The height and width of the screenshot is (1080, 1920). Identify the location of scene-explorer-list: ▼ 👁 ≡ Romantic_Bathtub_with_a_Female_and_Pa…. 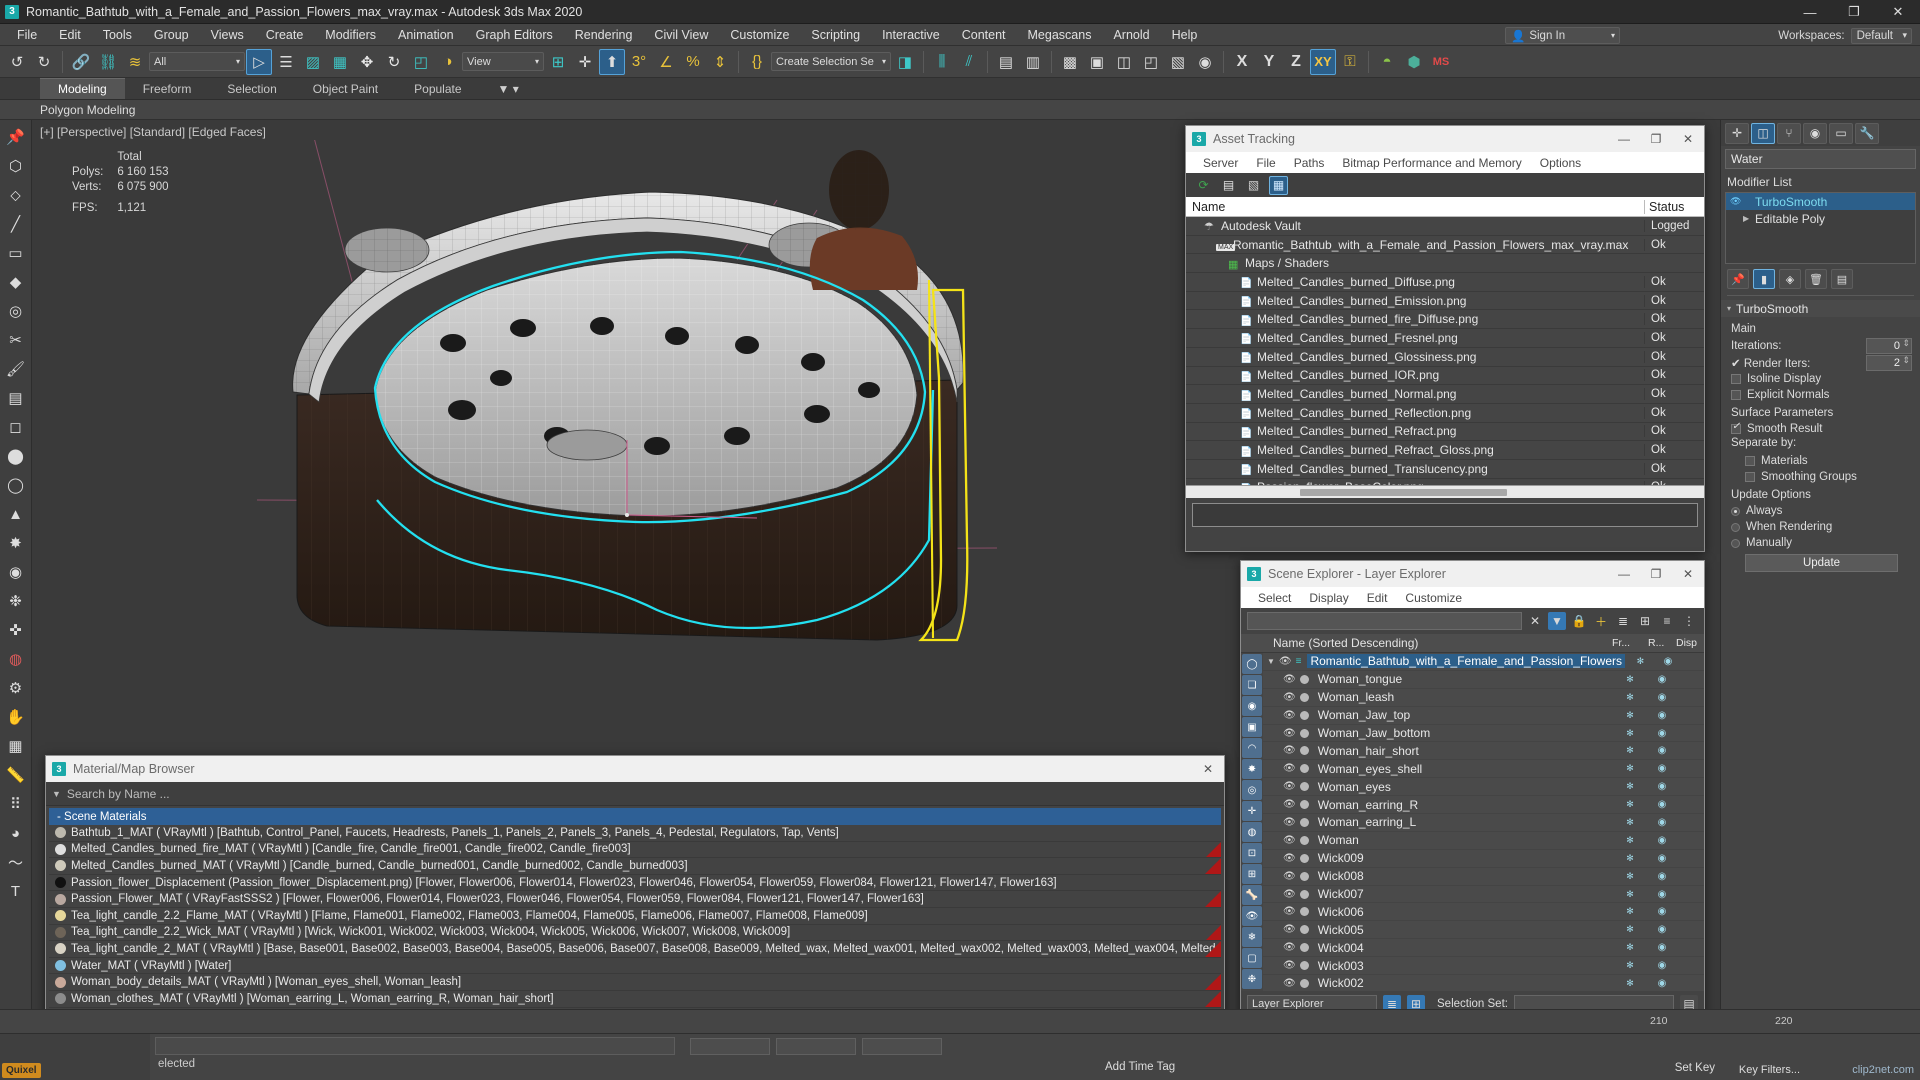
(1483, 822).